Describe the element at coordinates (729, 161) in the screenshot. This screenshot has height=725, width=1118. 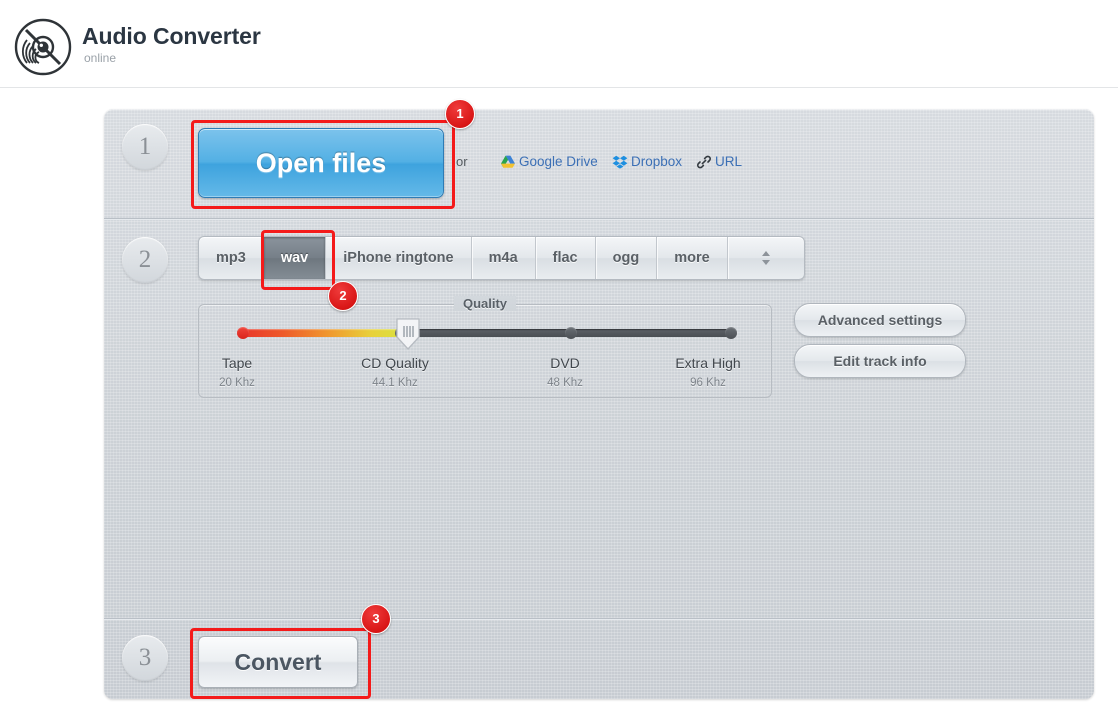
I see `url-label: URL` at that location.